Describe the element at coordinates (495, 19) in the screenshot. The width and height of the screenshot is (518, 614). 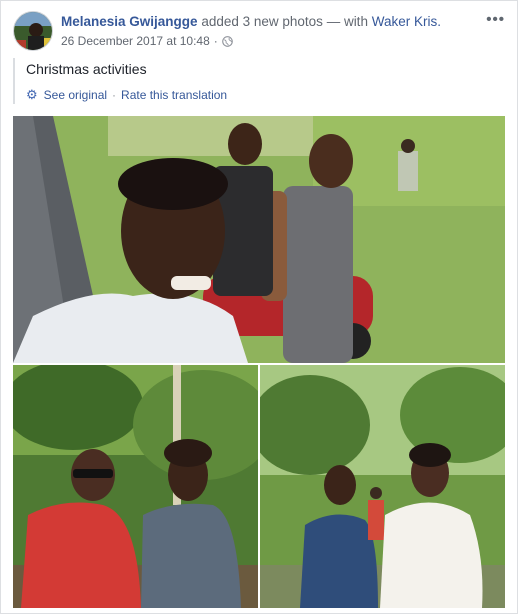
I see `more-options-icon: •••` at that location.